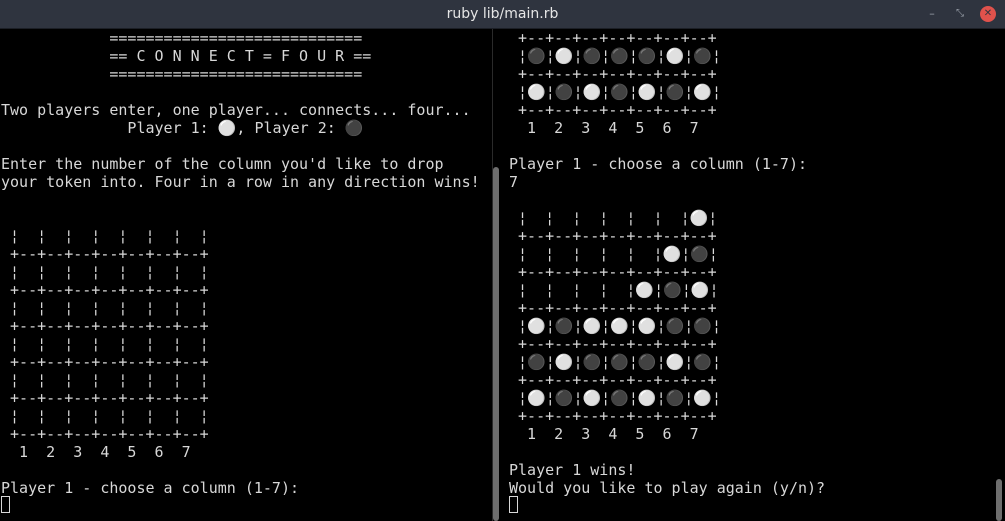 The width and height of the screenshot is (1005, 521). Describe the element at coordinates (999, 275) in the screenshot. I see `right-scrollbar` at that location.